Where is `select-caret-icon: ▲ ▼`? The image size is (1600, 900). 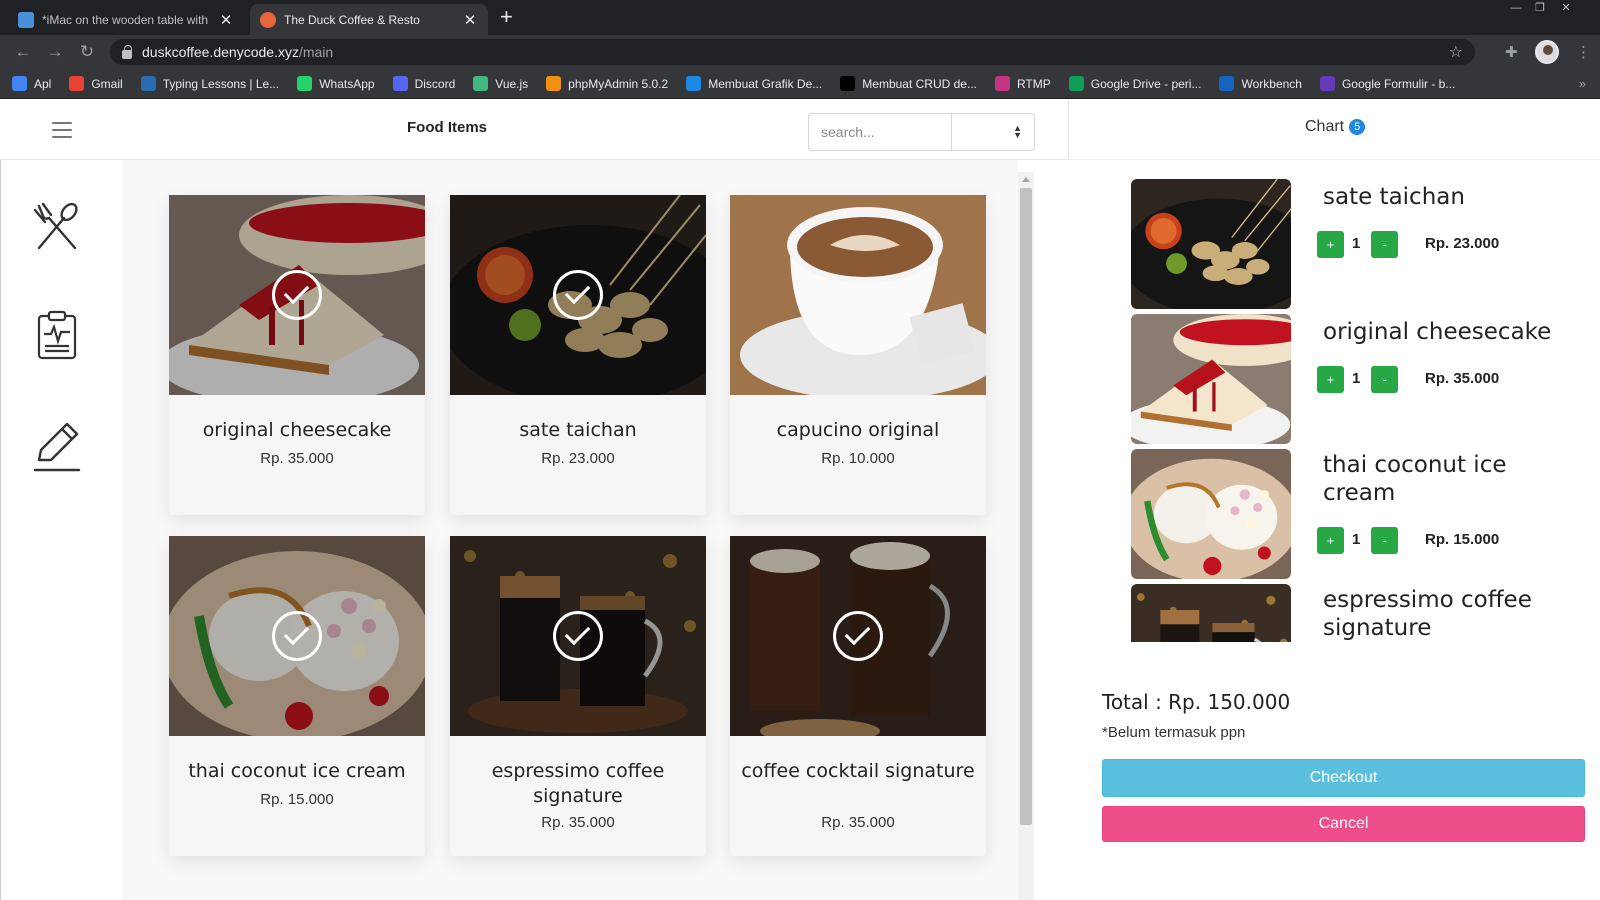
select-caret-icon: ▲ ▼ is located at coordinates (1017, 131).